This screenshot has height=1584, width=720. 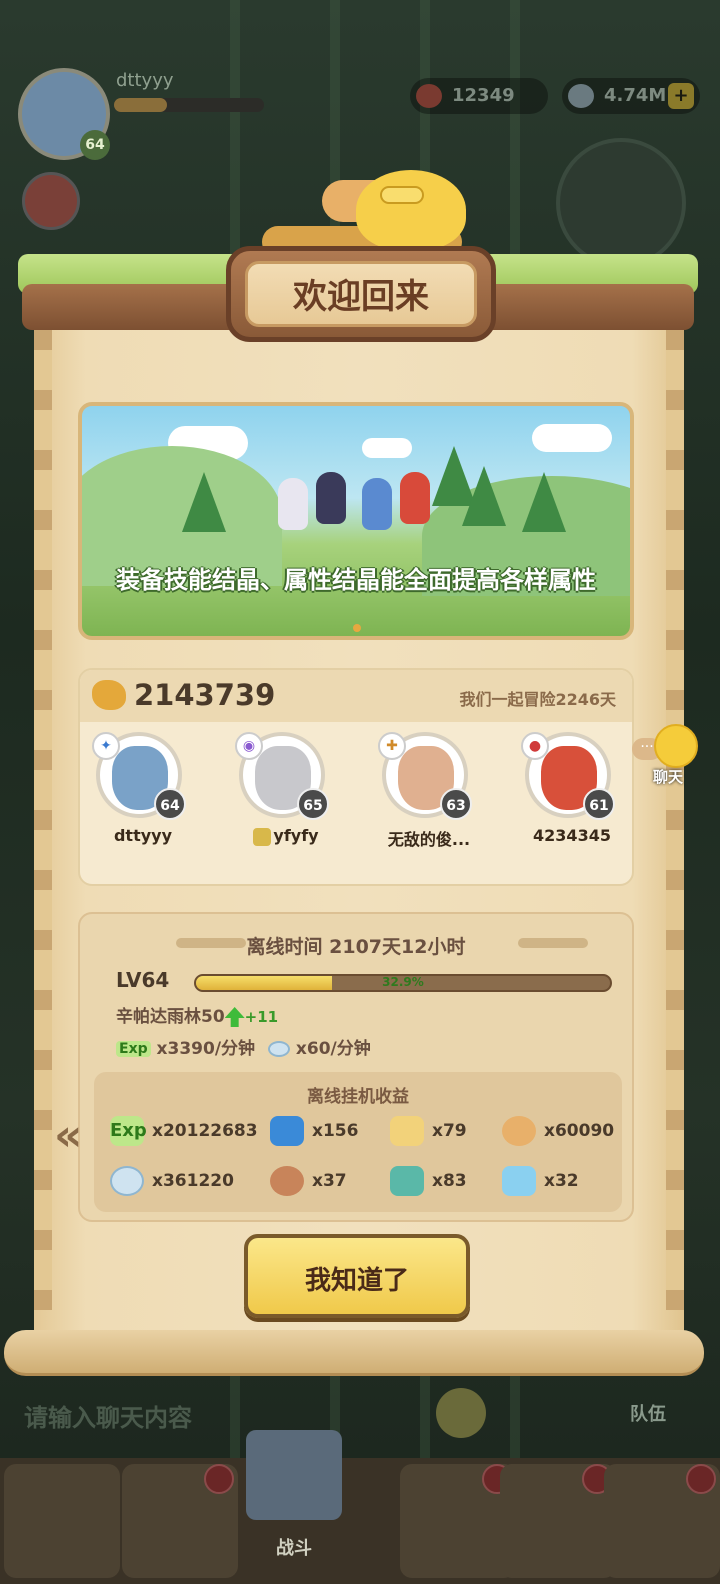 What do you see at coordinates (356, 947) in the screenshot?
I see `offline-time: 离线时间 2107天12小时` at bounding box center [356, 947].